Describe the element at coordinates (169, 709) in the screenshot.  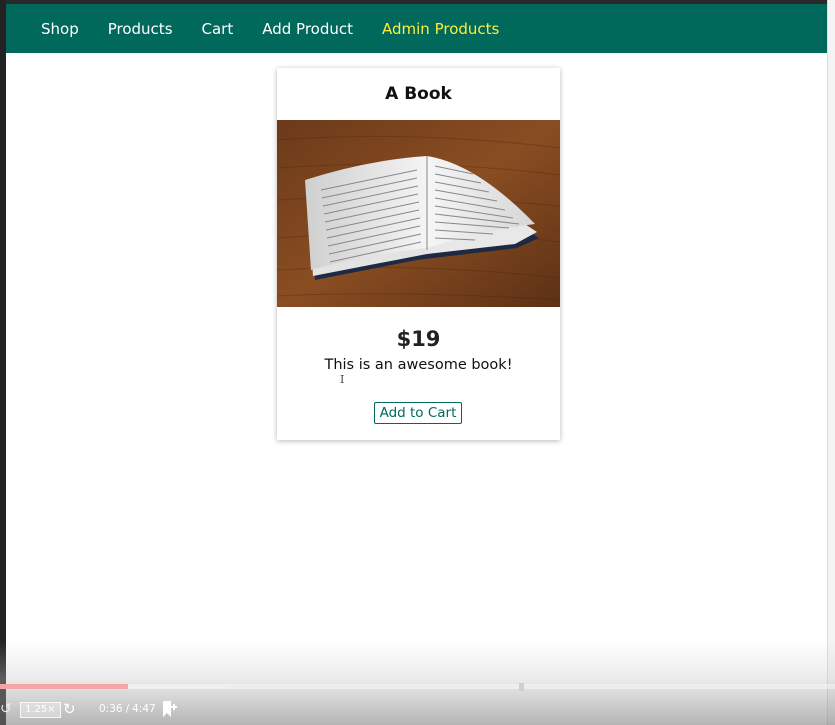
I see `bookmark-add-icon` at that location.